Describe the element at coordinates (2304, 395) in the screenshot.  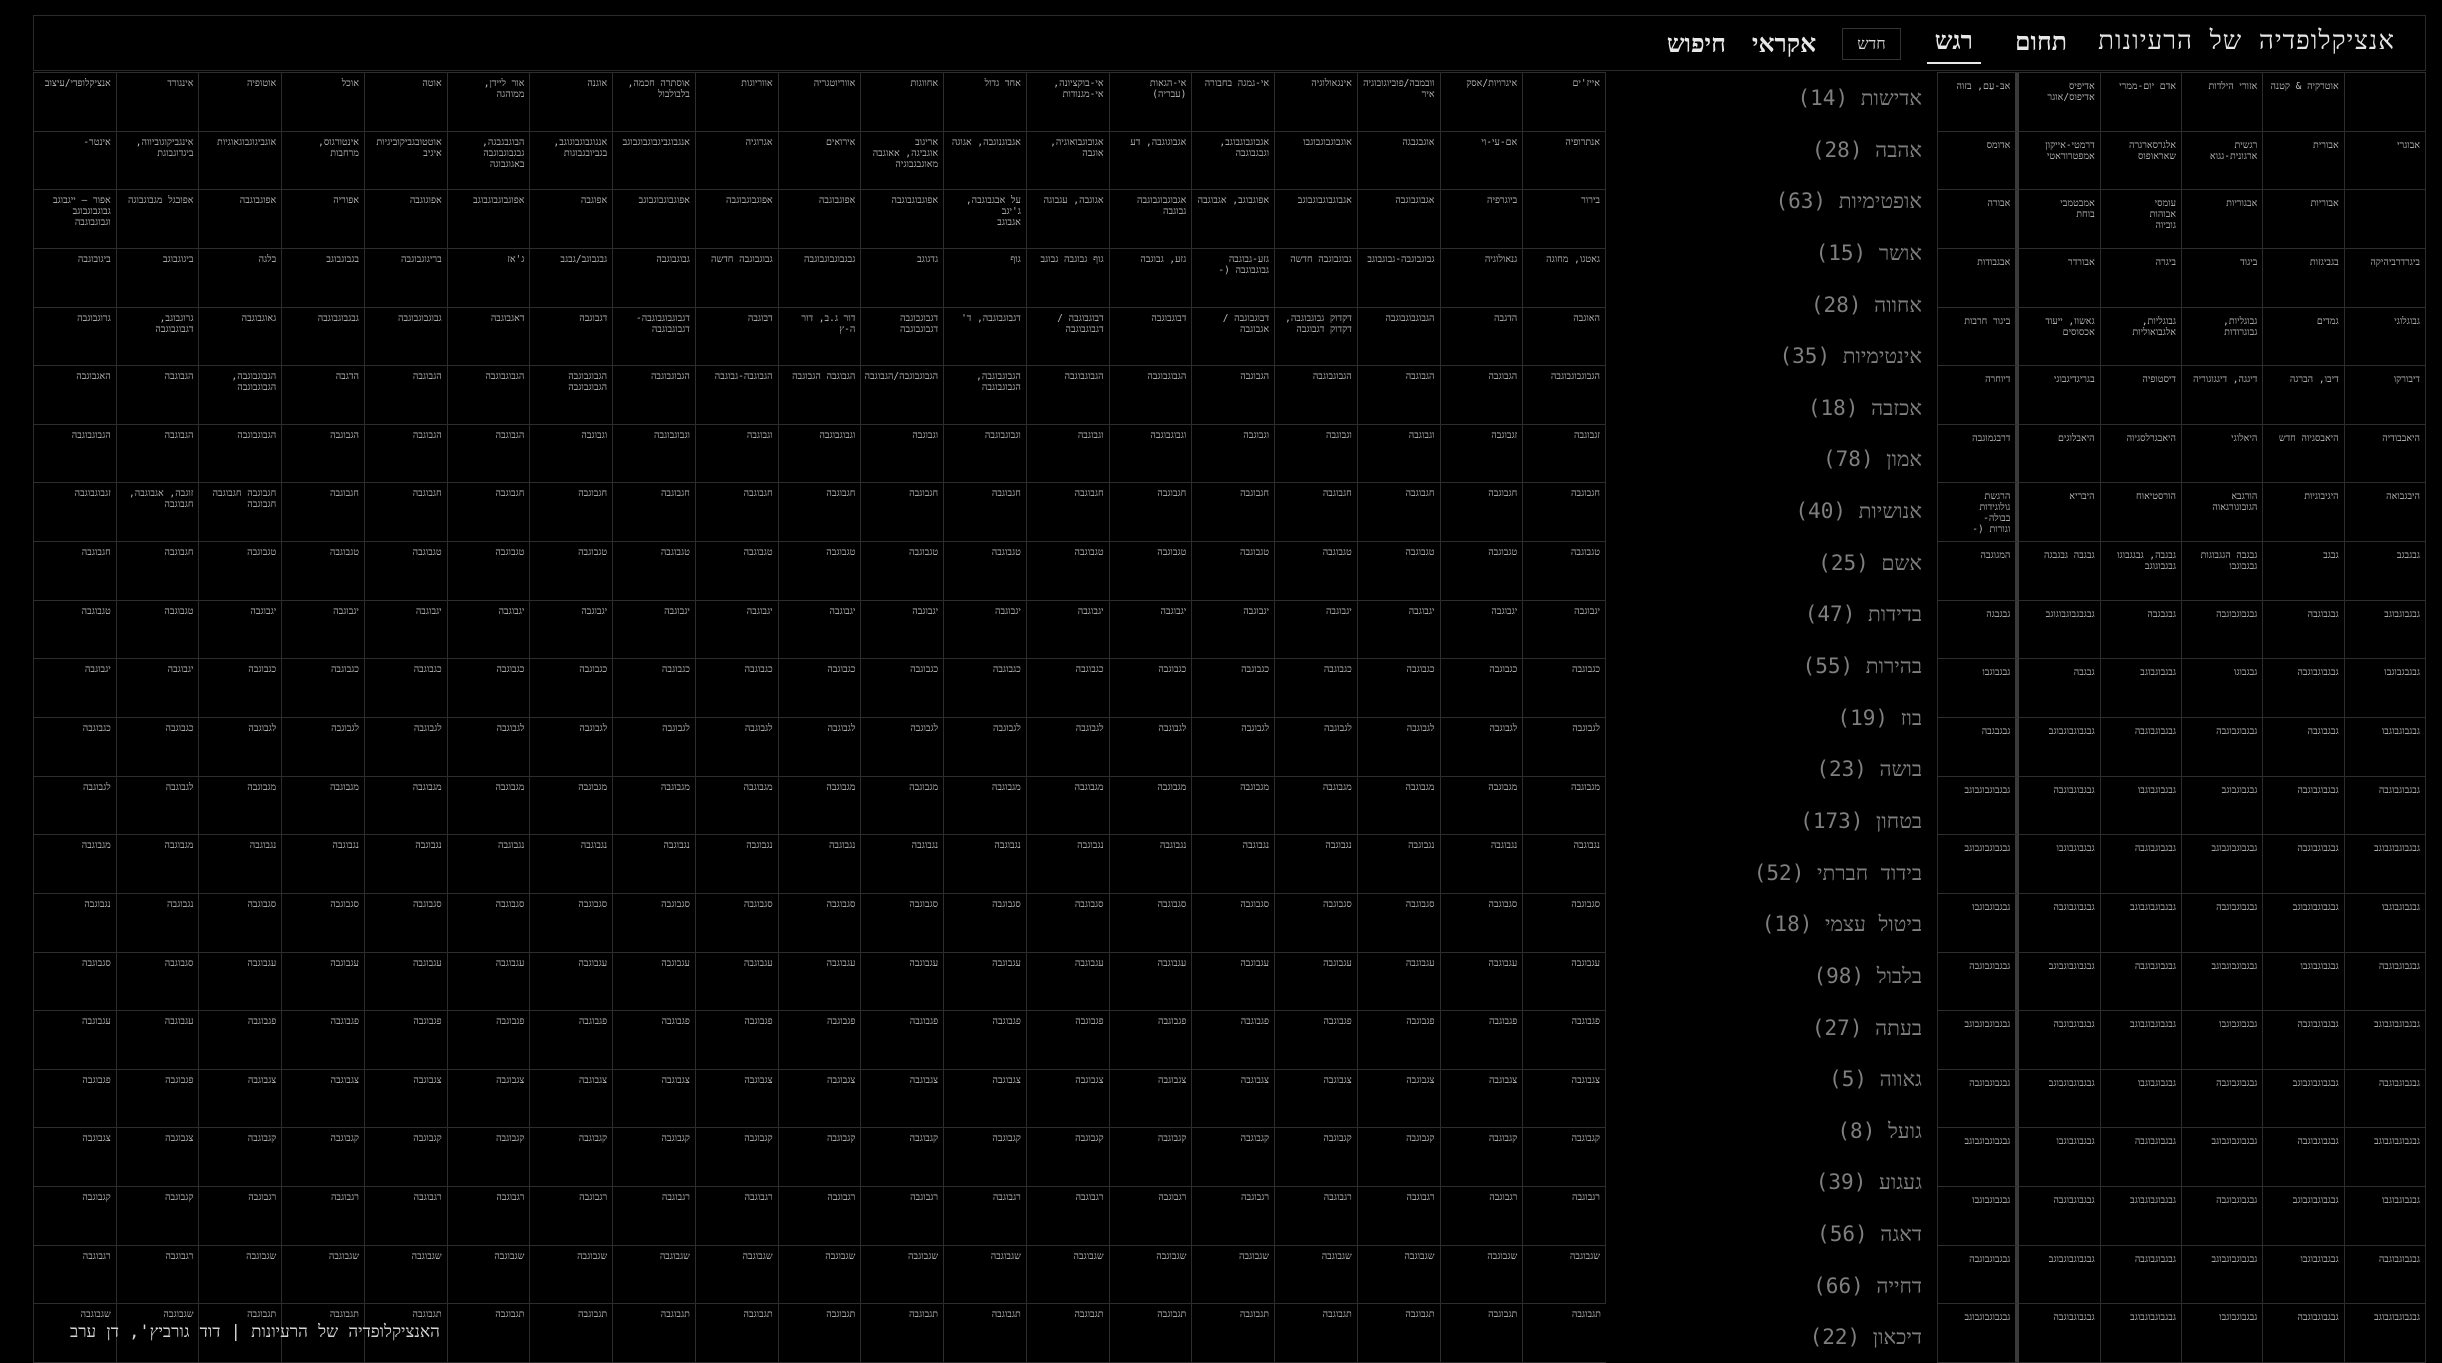
I see `index-cell: דיבו, הברגה` at that location.